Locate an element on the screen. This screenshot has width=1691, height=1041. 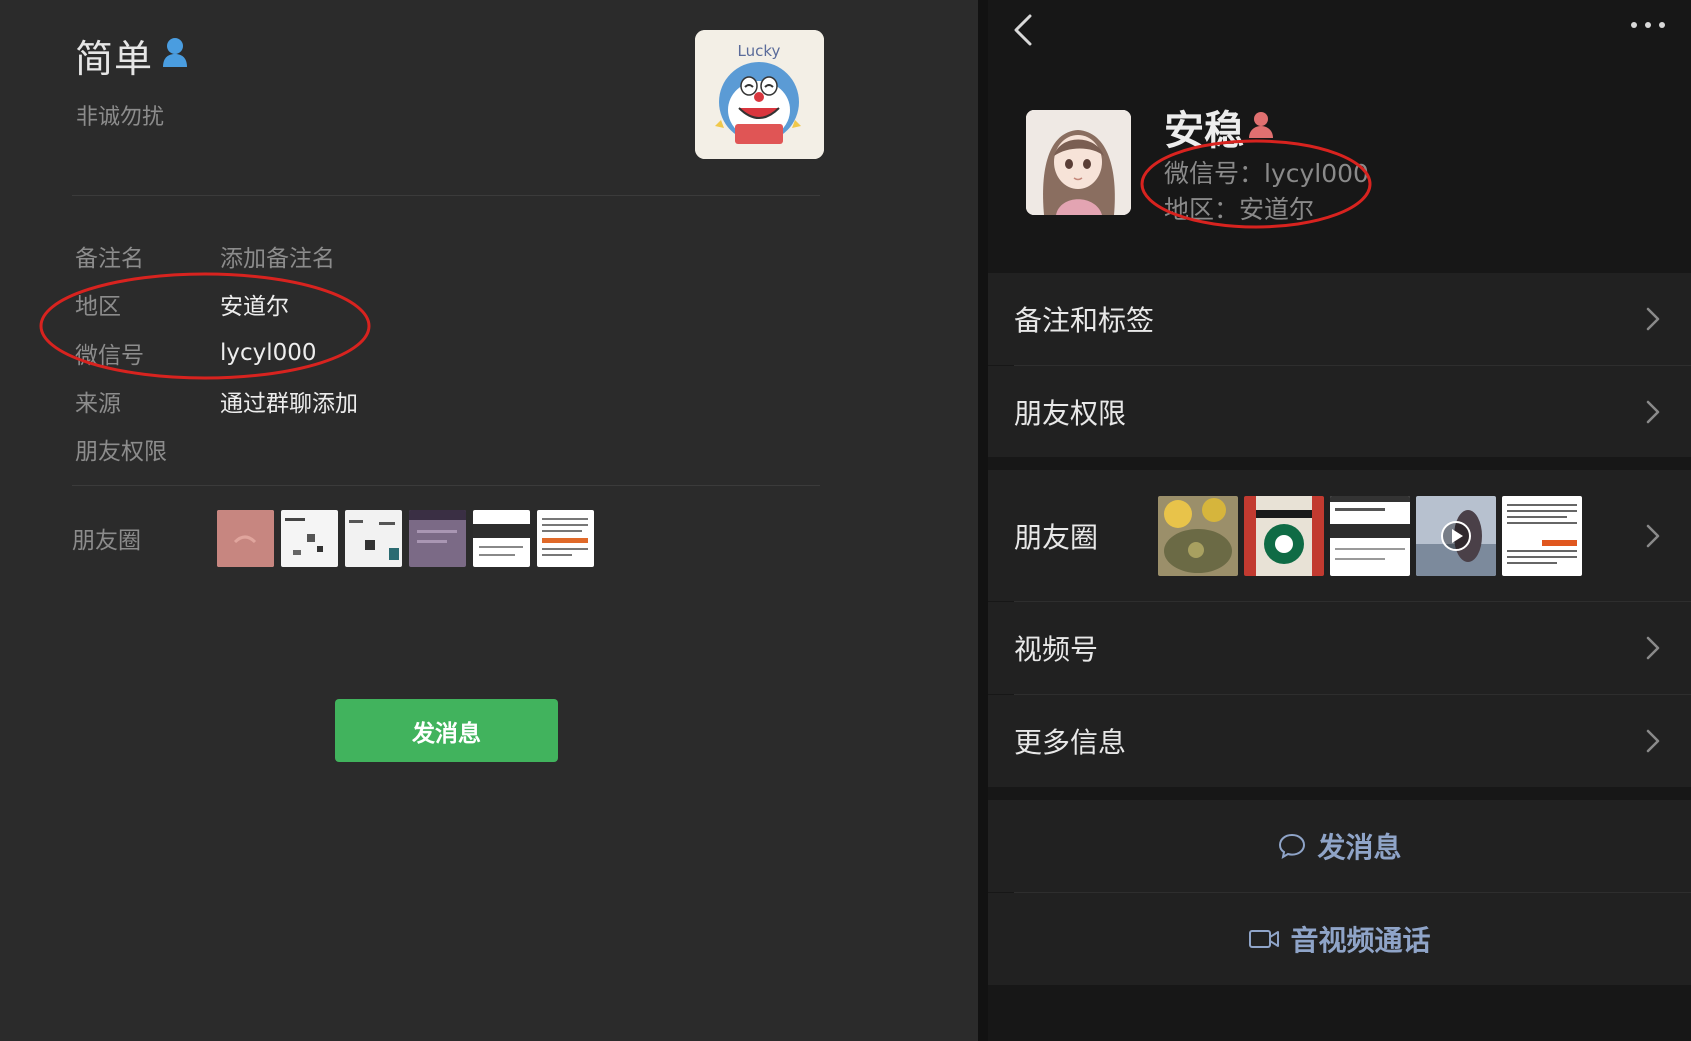
avatar-lucky-text: Lucky is located at coordinates (759, 51).